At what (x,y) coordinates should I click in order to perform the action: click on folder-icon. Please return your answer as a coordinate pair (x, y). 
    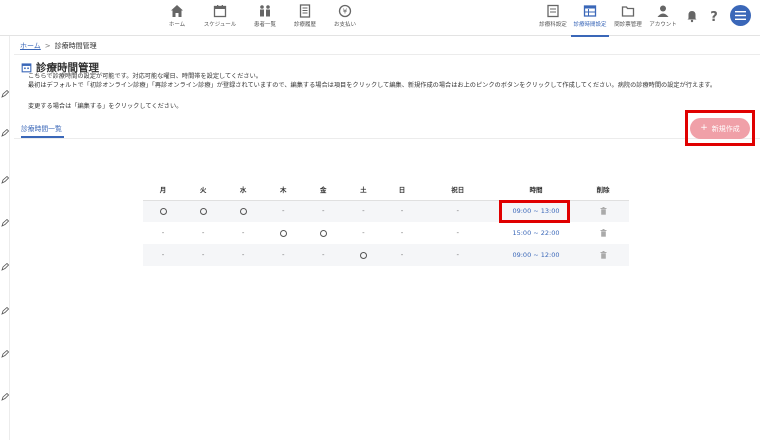
    Looking at the image, I should click on (628, 11).